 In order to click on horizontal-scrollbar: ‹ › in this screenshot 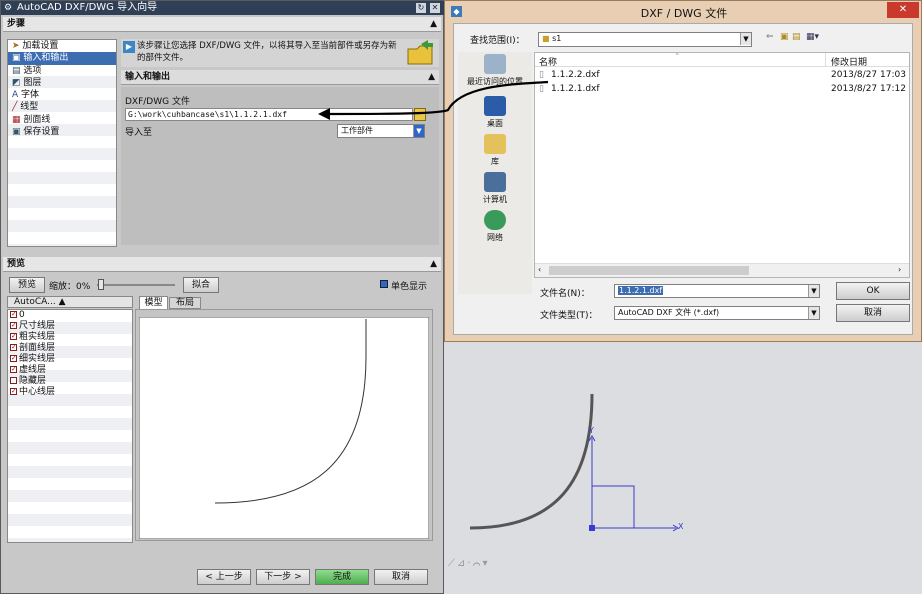, I will do `click(722, 270)`.